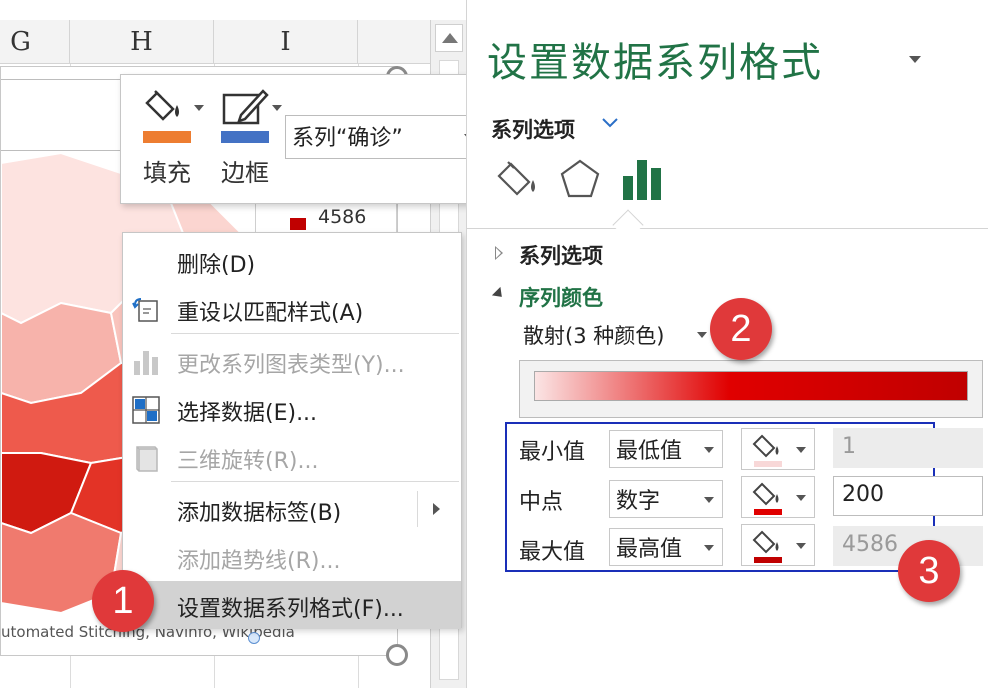 Image resolution: width=988 pixels, height=688 pixels. I want to click on tab-divider, so click(727, 228).